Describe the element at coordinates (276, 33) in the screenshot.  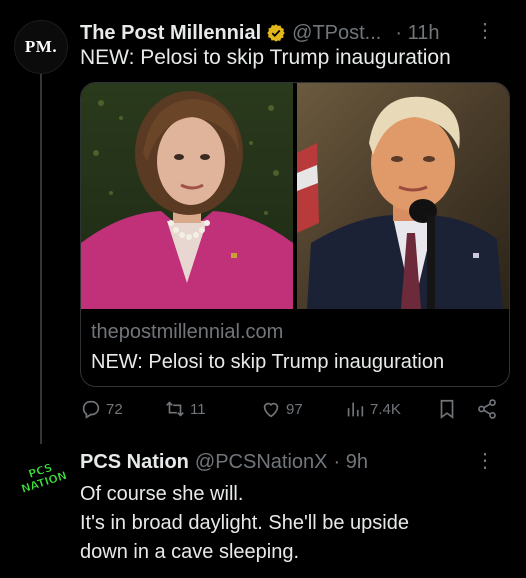
I see `verified-badge-icon` at that location.